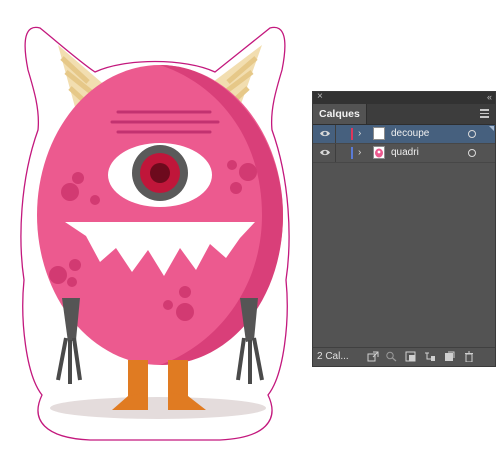 The height and width of the screenshot is (461, 500). Describe the element at coordinates (404, 97) in the screenshot. I see `panel-titlebar: × «` at that location.